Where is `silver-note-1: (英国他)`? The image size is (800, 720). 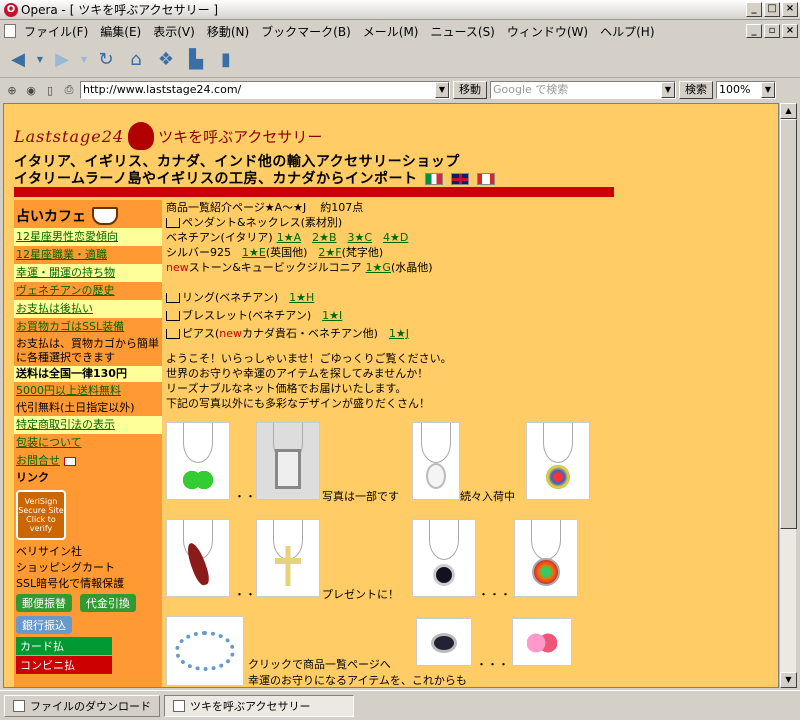
silver-note-1: (英国他) is located at coordinates (286, 252).